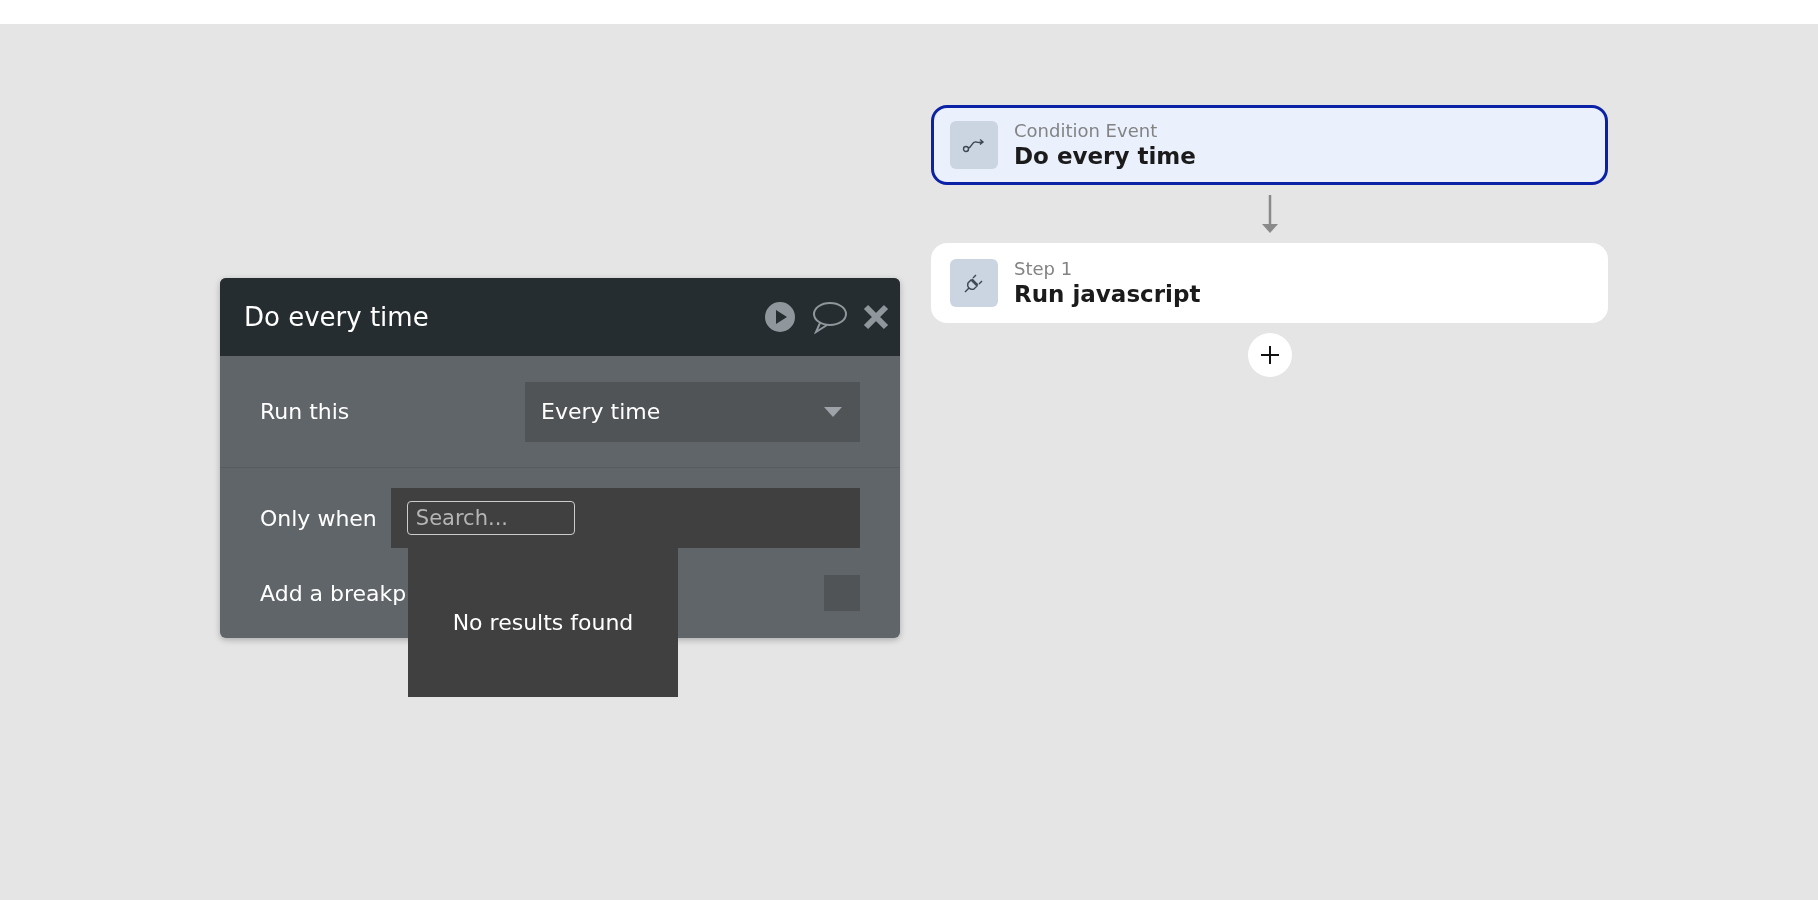 Image resolution: width=1818 pixels, height=900 pixels. What do you see at coordinates (305, 411) in the screenshot?
I see `field-label: Run this` at bounding box center [305, 411].